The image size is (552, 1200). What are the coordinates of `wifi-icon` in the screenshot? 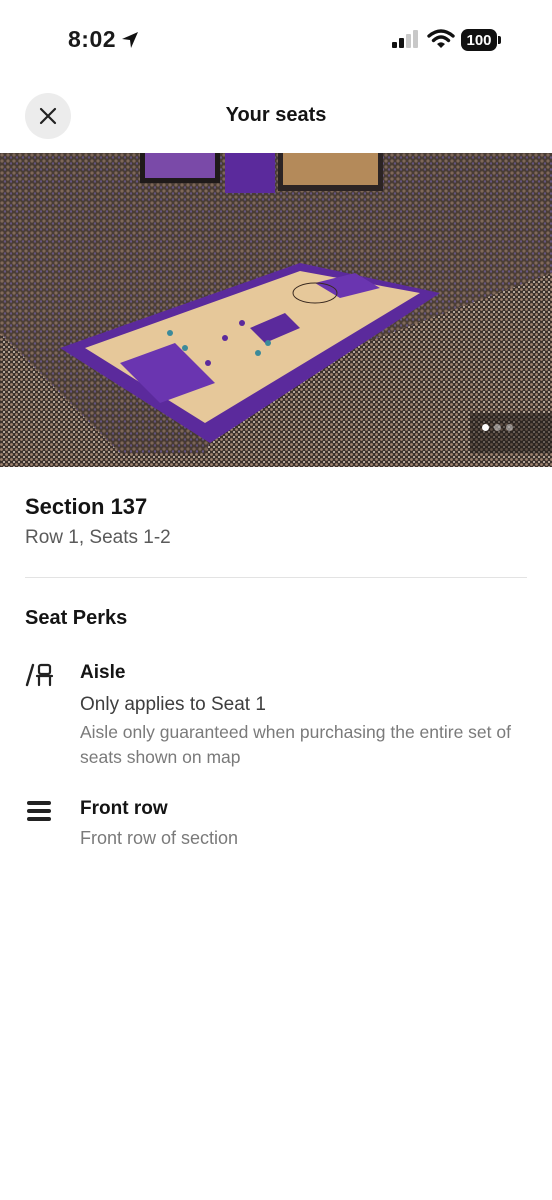 It's located at (441, 38).